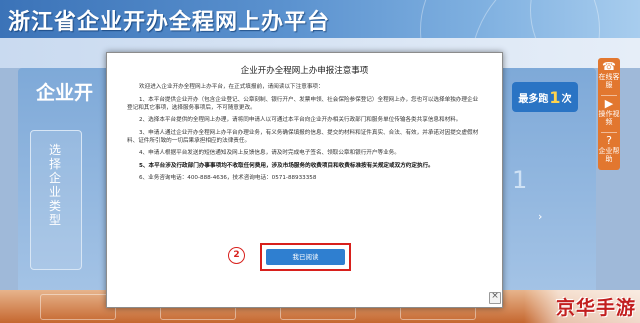 The width and height of the screenshot is (640, 323). I want to click on background-next-arrow-icon: ›, so click(540, 216).